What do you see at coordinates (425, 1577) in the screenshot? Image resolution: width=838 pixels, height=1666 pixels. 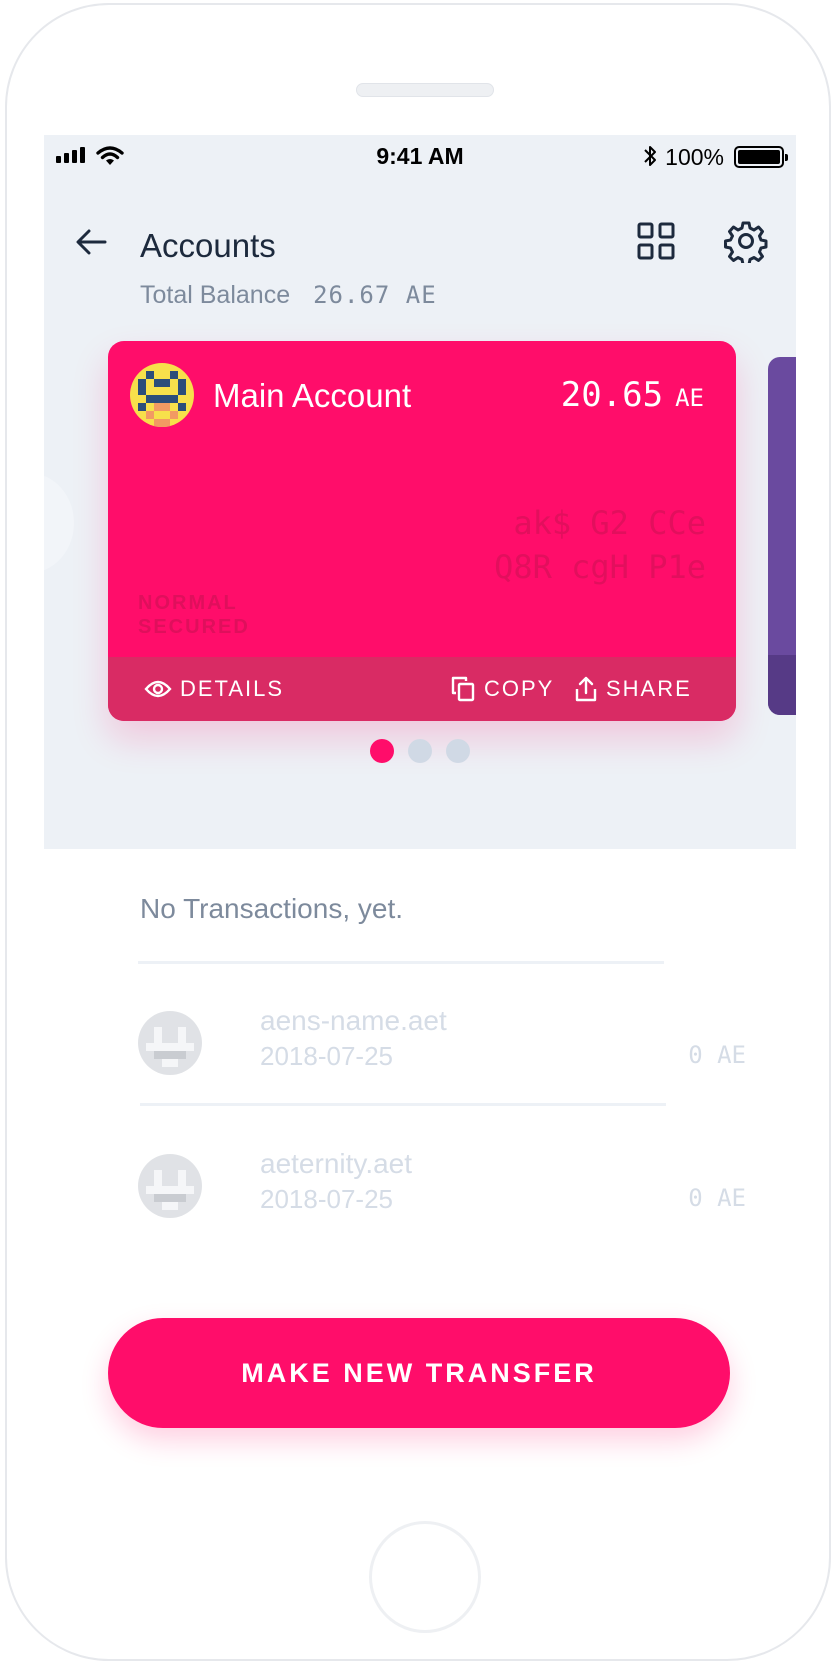 I see `home-button` at bounding box center [425, 1577].